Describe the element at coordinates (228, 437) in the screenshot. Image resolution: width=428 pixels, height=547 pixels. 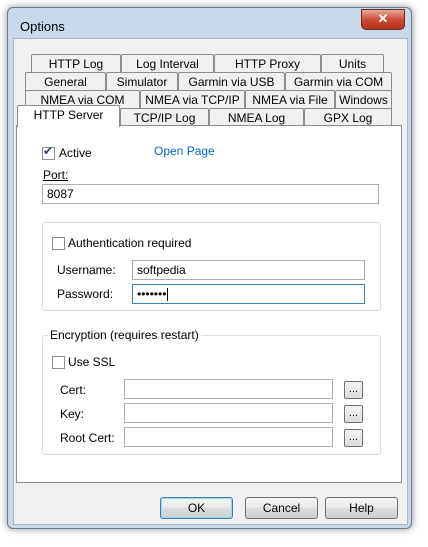
I see `root-cert-input` at that location.